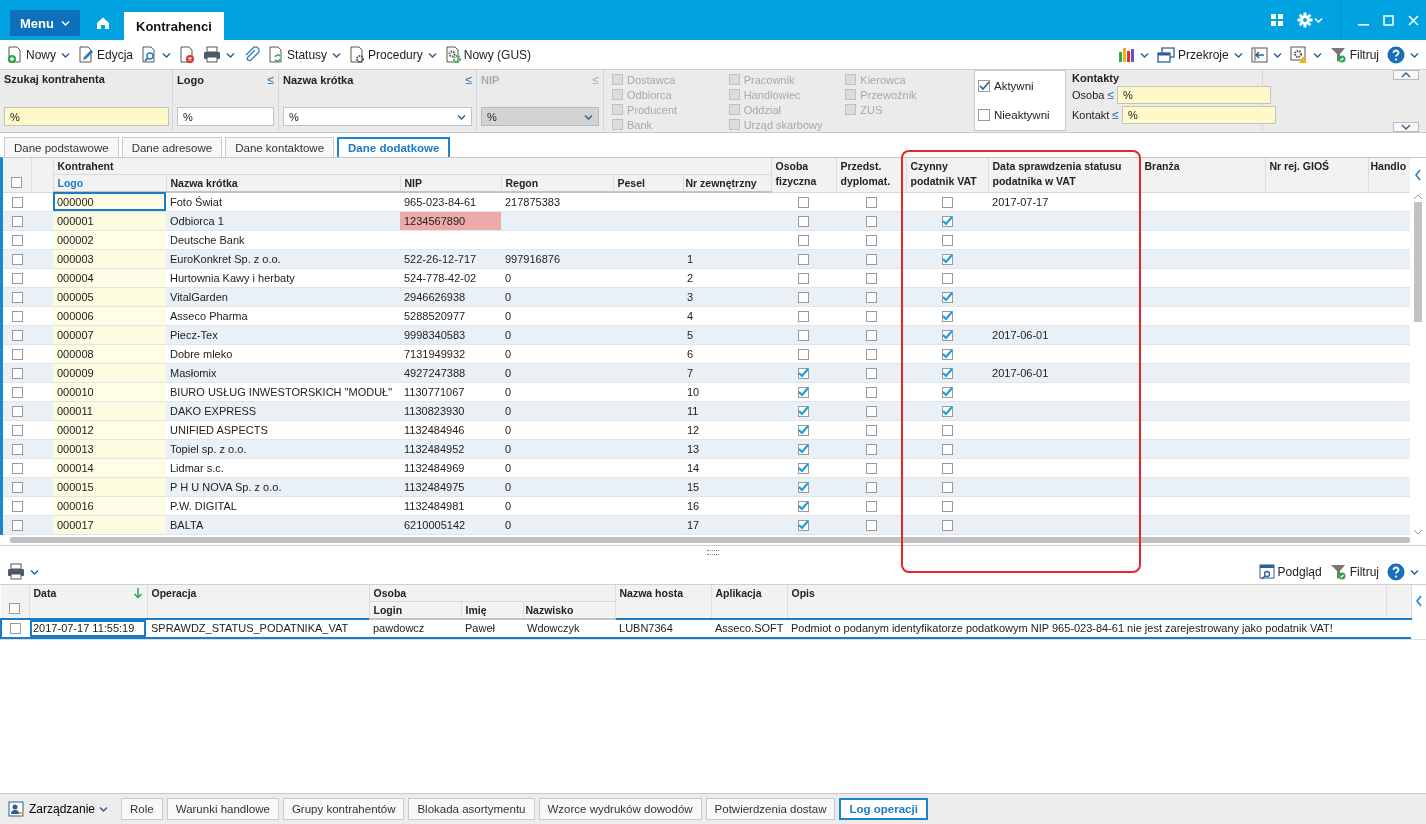 The width and height of the screenshot is (1426, 824). Describe the element at coordinates (149, 54) in the screenshot. I see `document-magnifier-icon` at that location.